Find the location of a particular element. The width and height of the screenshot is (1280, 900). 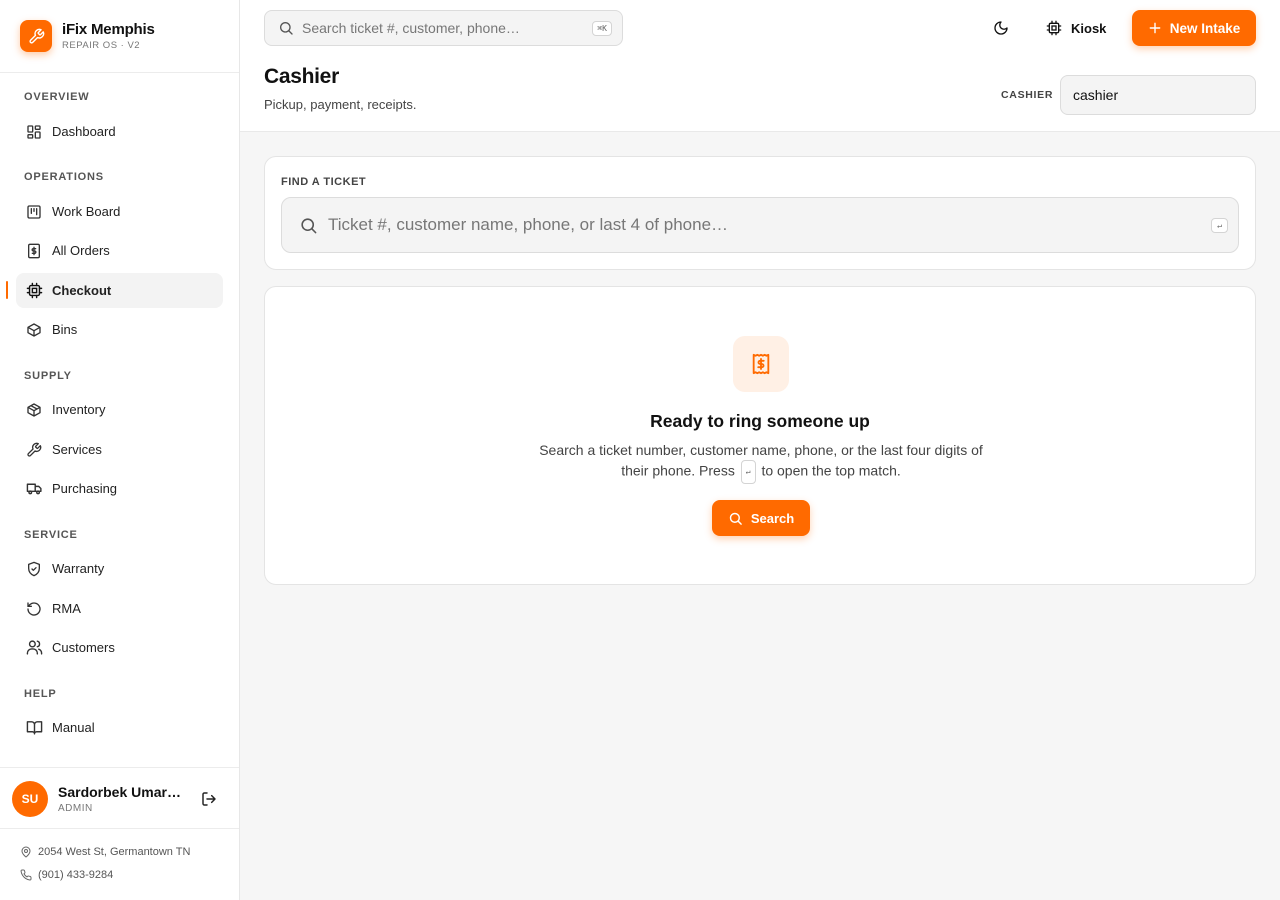

user-block: SU Sardorbek Umarov ADMIN is located at coordinates (119, 798).